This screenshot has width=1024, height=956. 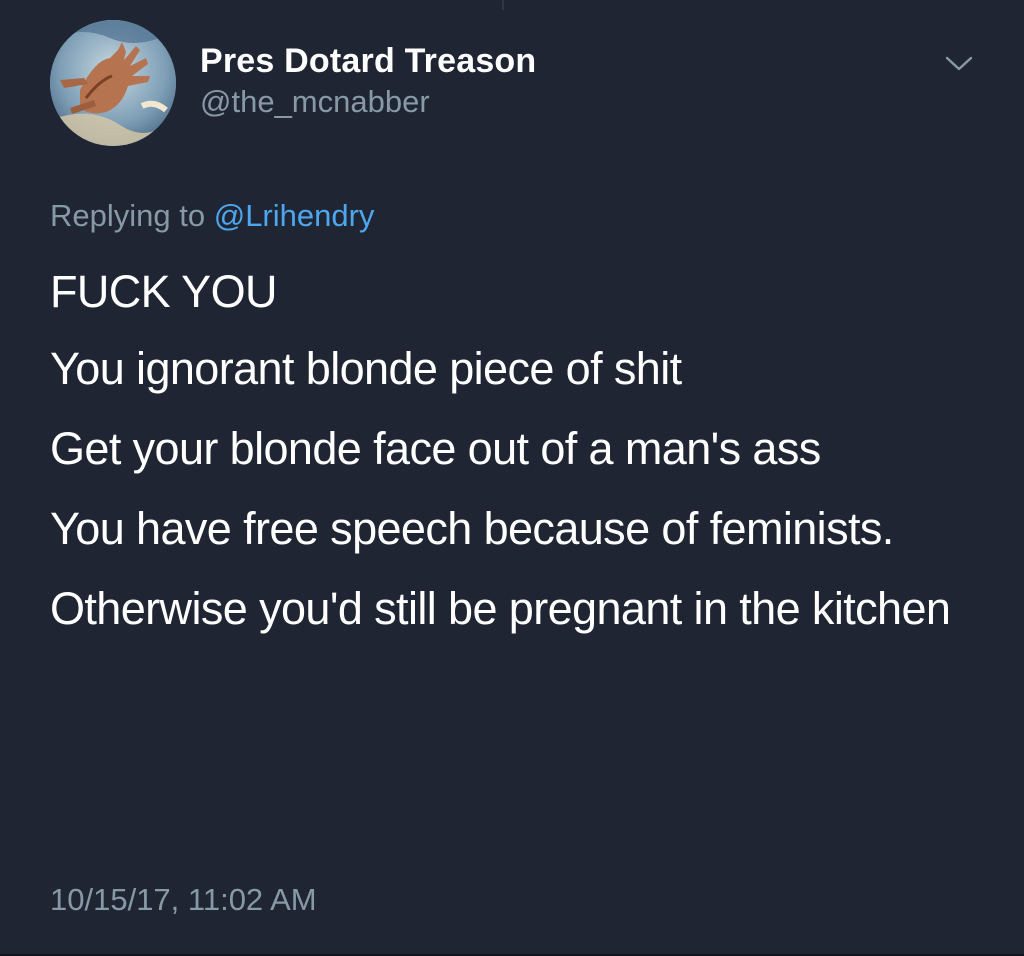 What do you see at coordinates (435, 448) in the screenshot?
I see `tweet-line: Get your blonde face out of a man's ass` at bounding box center [435, 448].